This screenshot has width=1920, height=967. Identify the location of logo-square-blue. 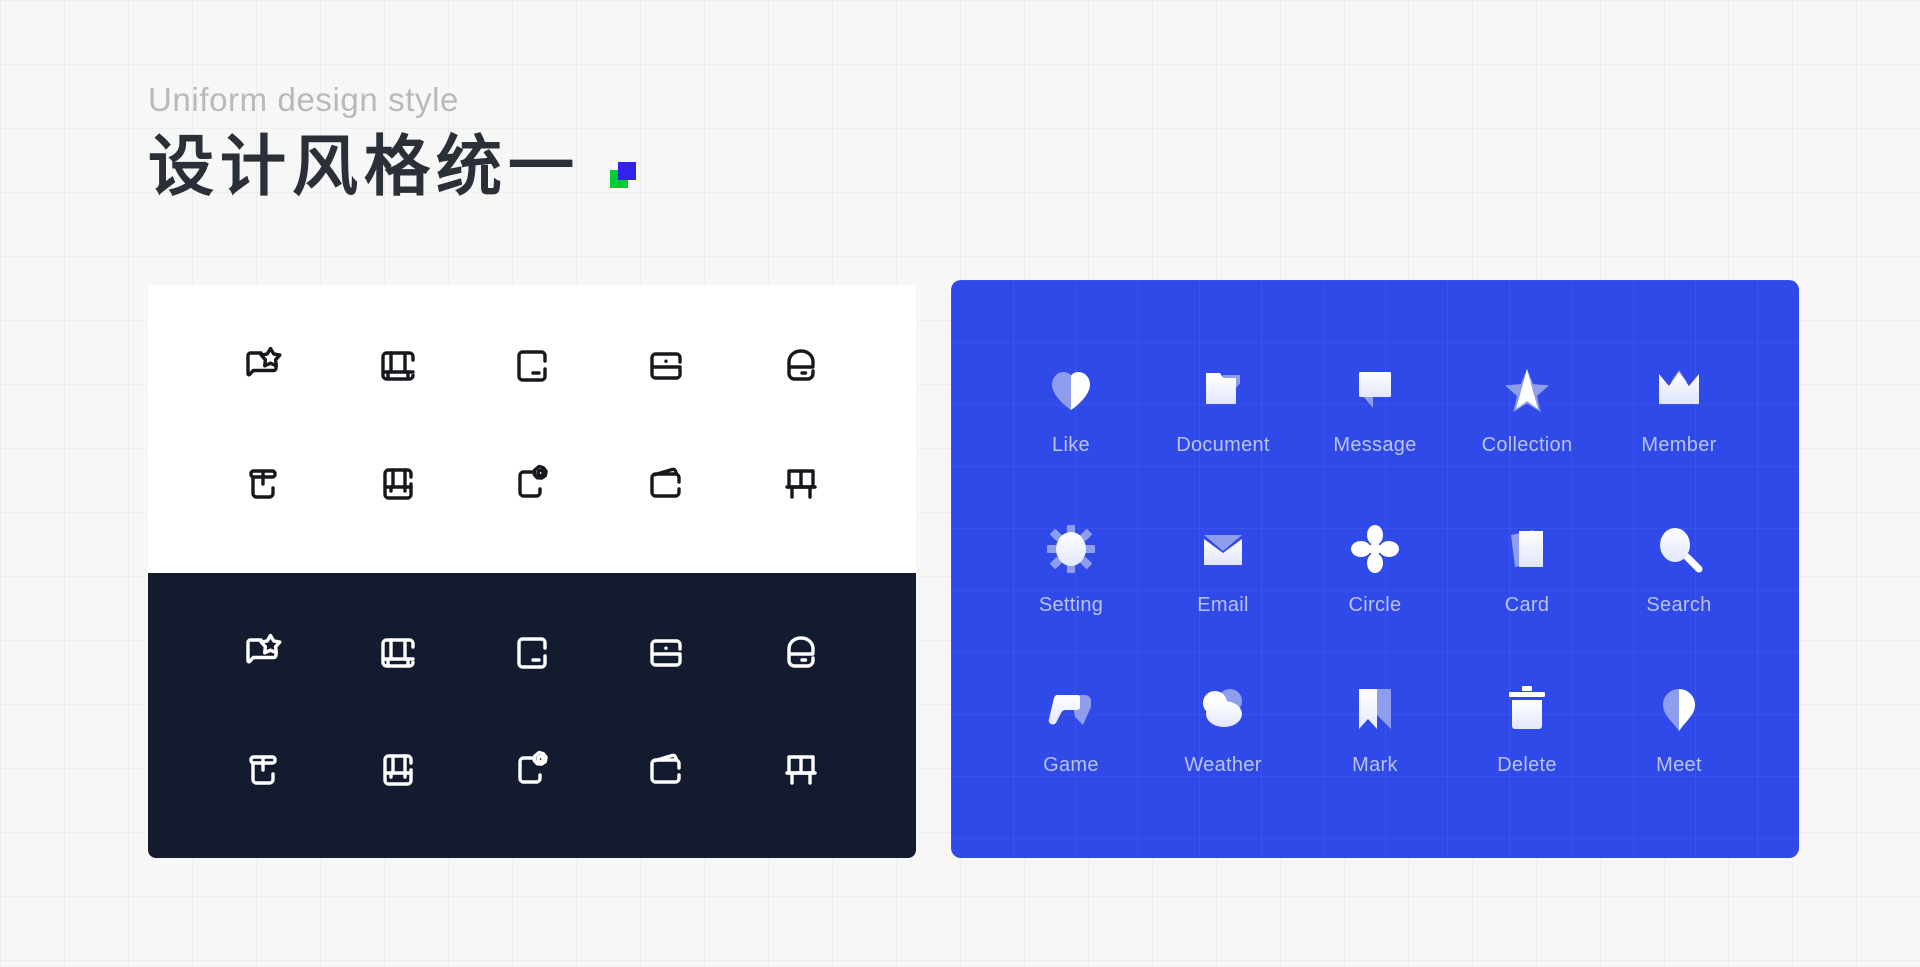
(627, 170).